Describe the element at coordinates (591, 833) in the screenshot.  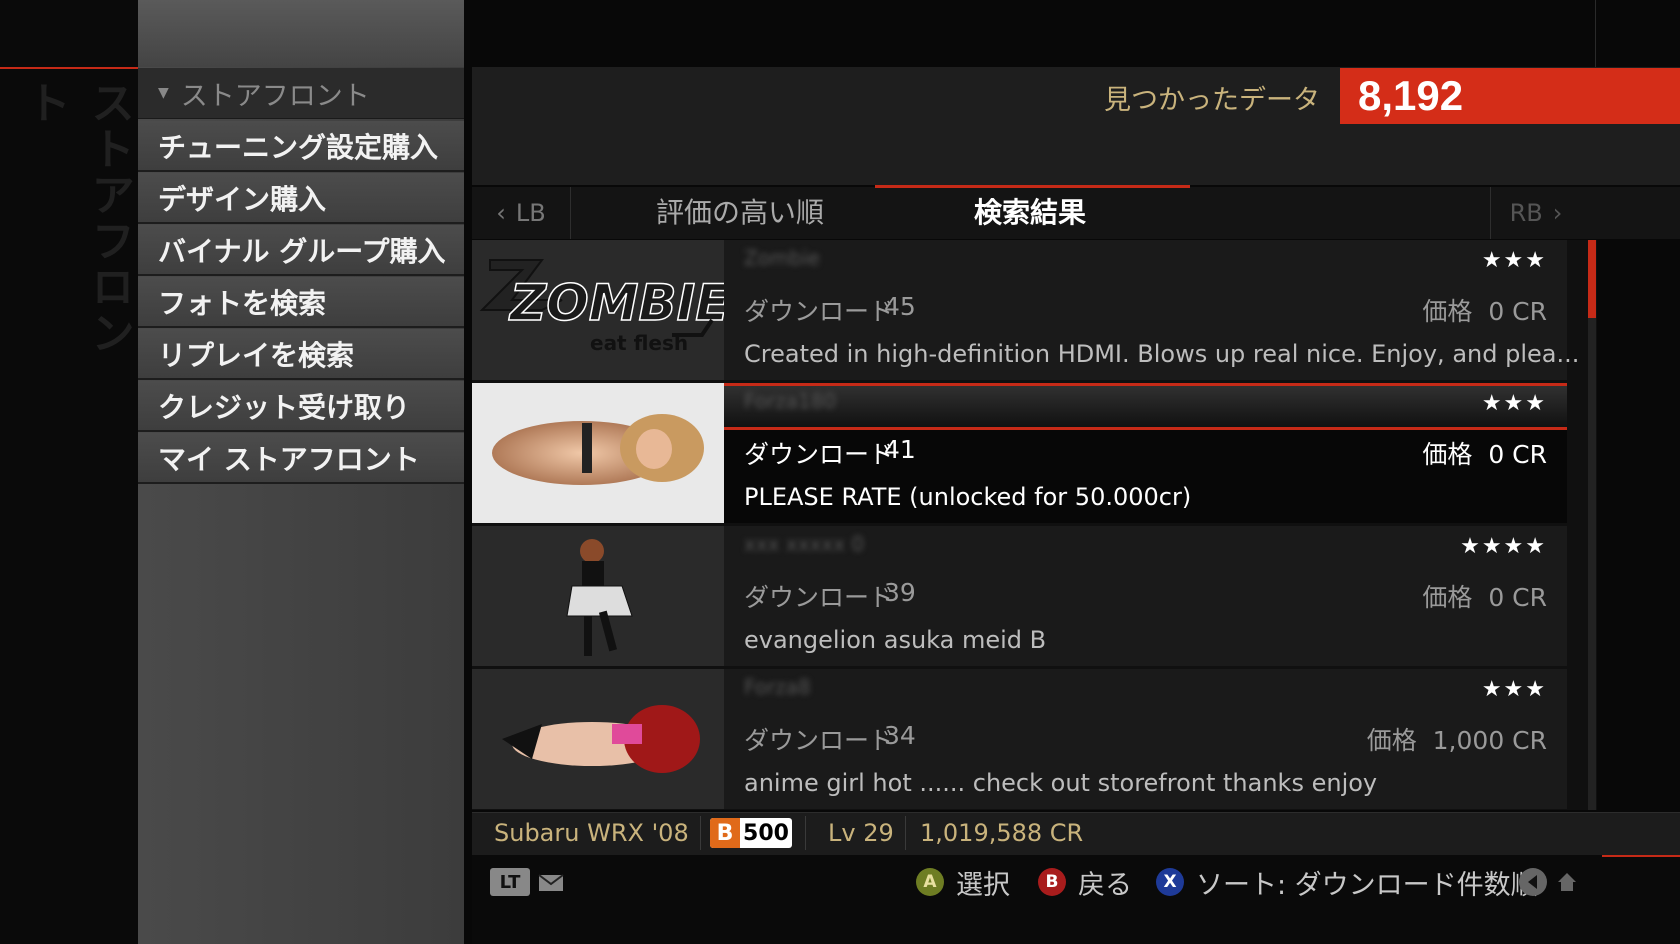
I see `car-name: Subaru WRX '08` at that location.